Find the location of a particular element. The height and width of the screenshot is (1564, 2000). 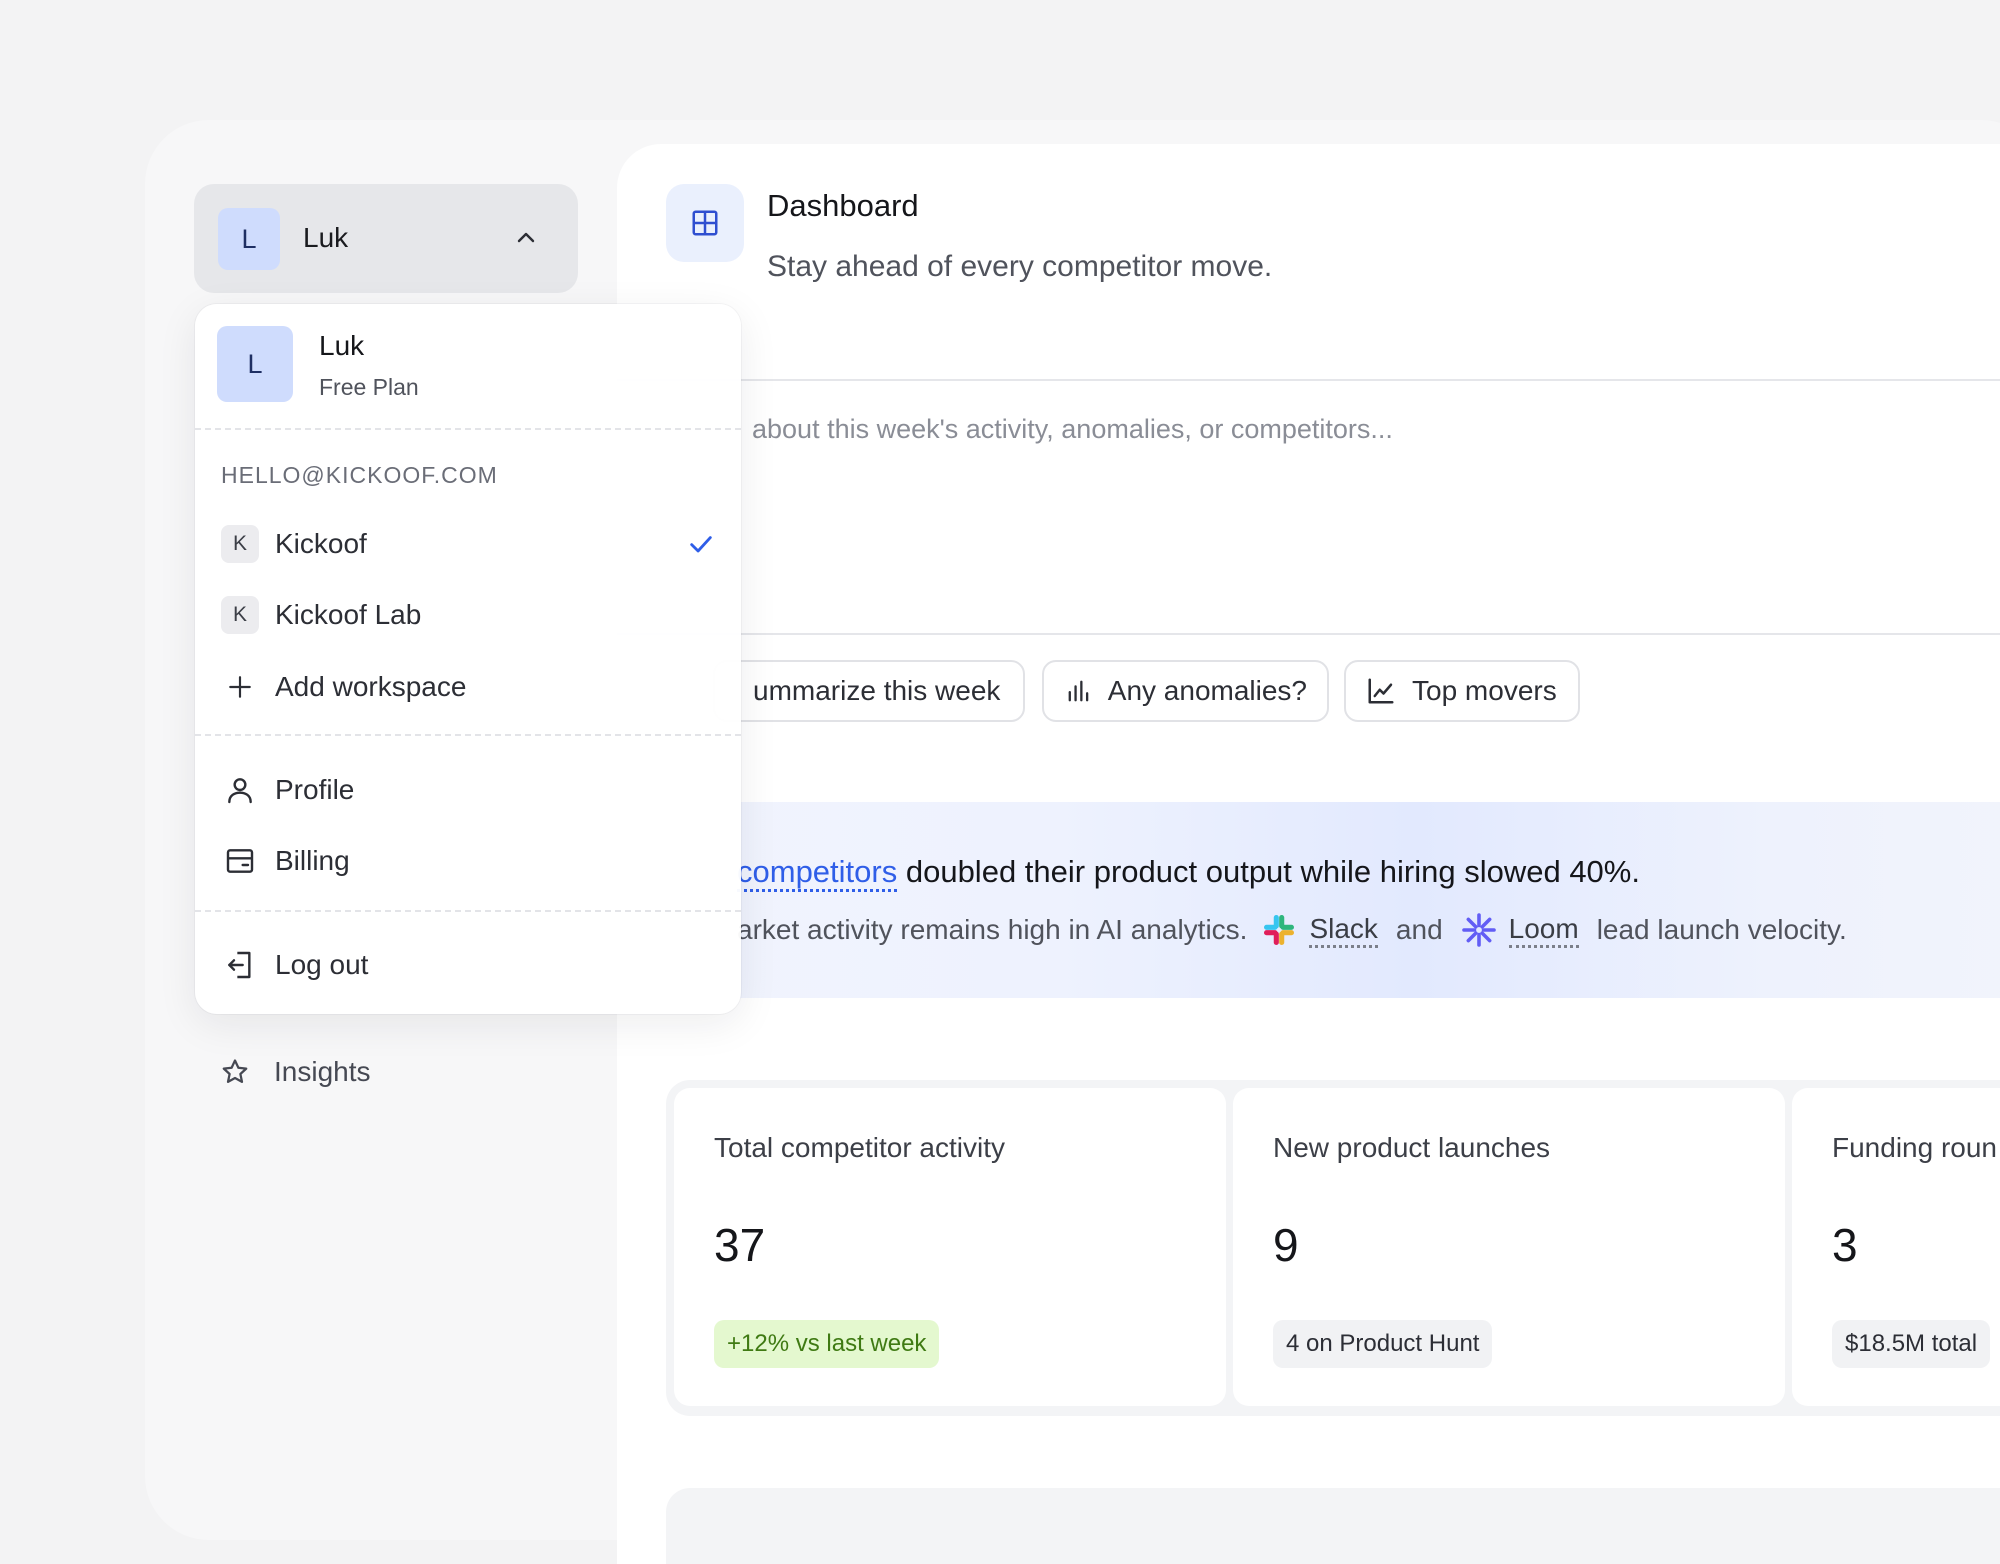

insight-sub-suffix: lead launch velocity. is located at coordinates (1721, 929).